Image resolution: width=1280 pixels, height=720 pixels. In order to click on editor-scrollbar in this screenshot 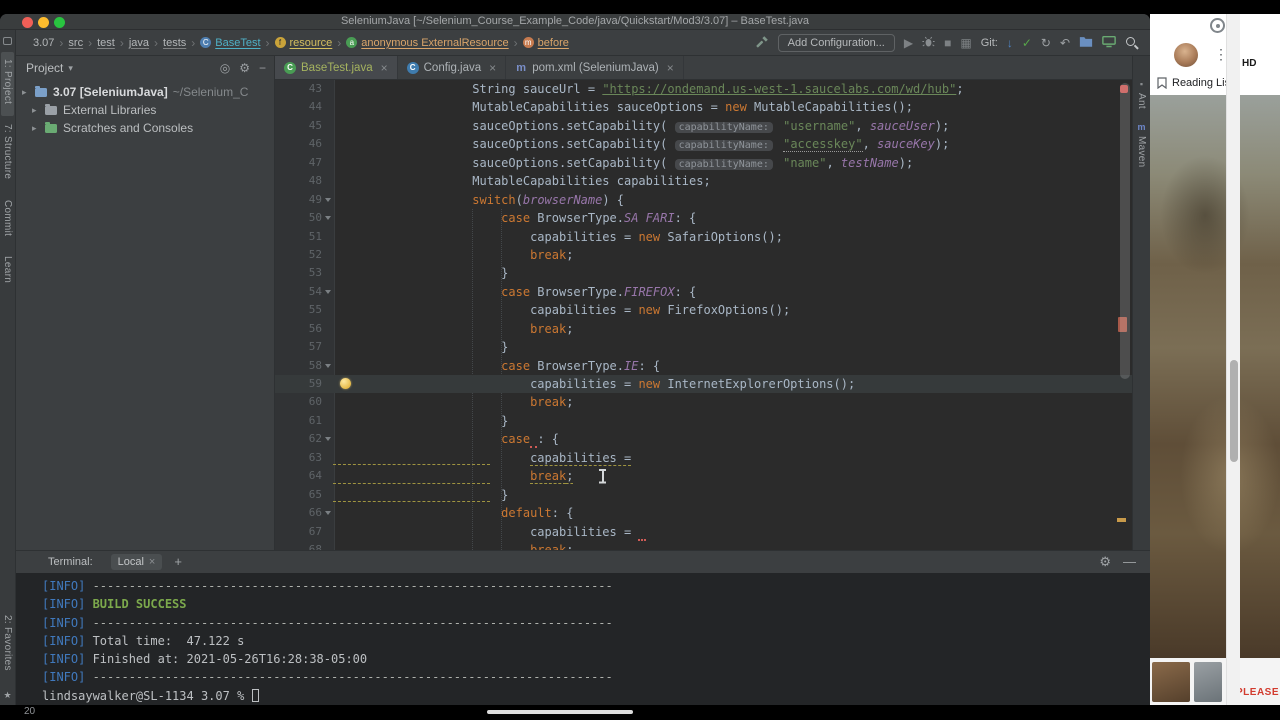, I will do `click(1125, 315)`.